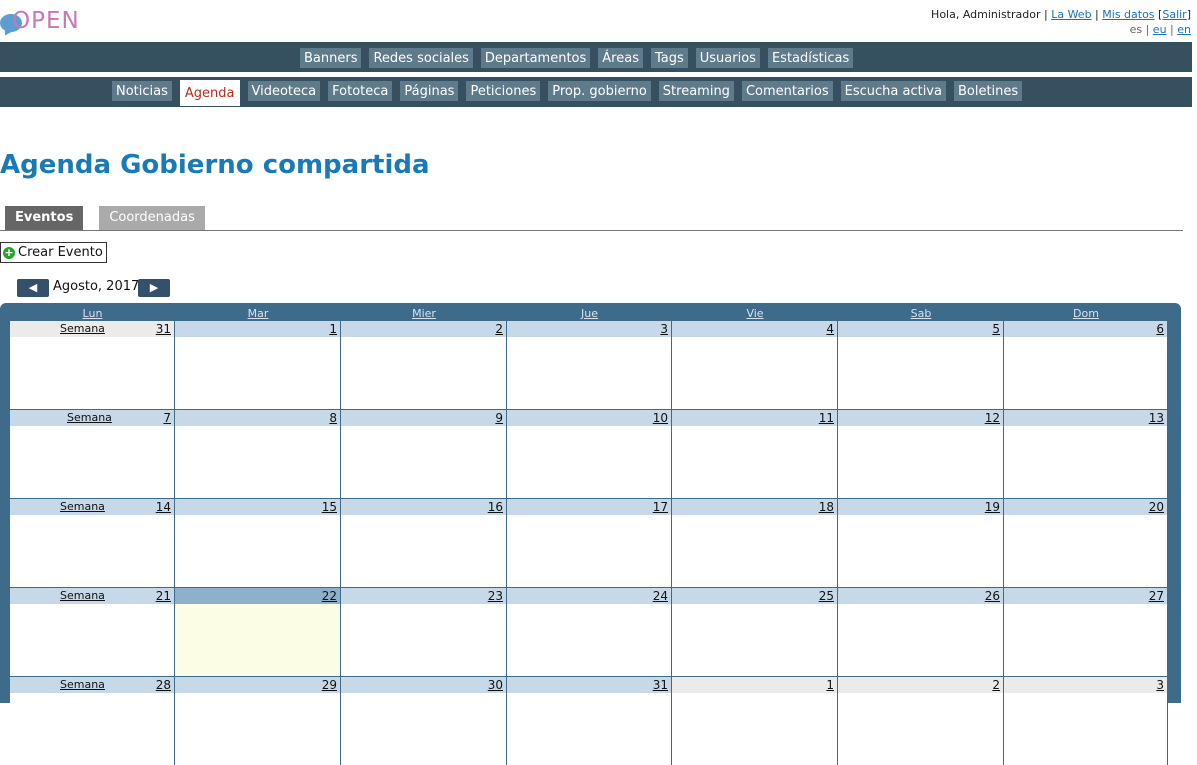 Image resolution: width=1197 pixels, height=765 pixels. Describe the element at coordinates (755, 721) in the screenshot. I see `calendar-day-cell: 1` at that location.